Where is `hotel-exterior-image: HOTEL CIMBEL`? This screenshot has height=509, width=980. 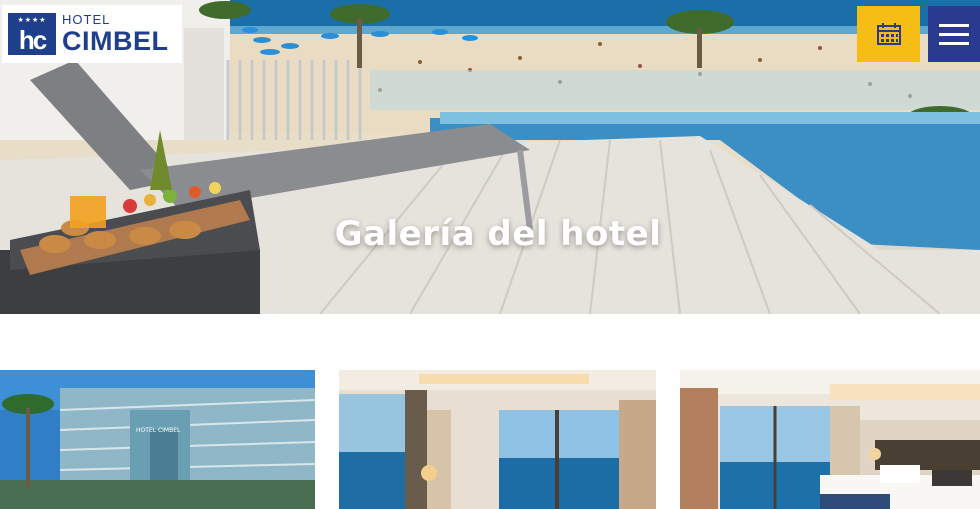 hotel-exterior-image: HOTEL CIMBEL is located at coordinates (157, 439).